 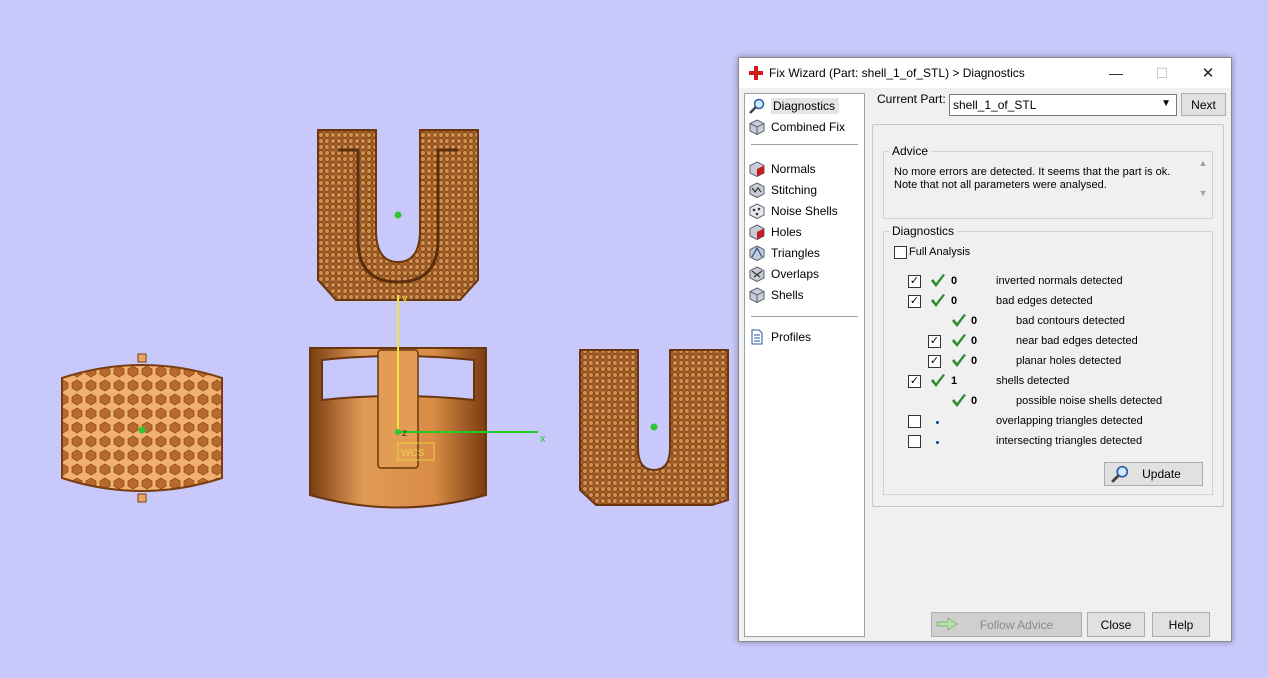 I want to click on follow-advice-label: Follow Advice, so click(x=1016, y=624).